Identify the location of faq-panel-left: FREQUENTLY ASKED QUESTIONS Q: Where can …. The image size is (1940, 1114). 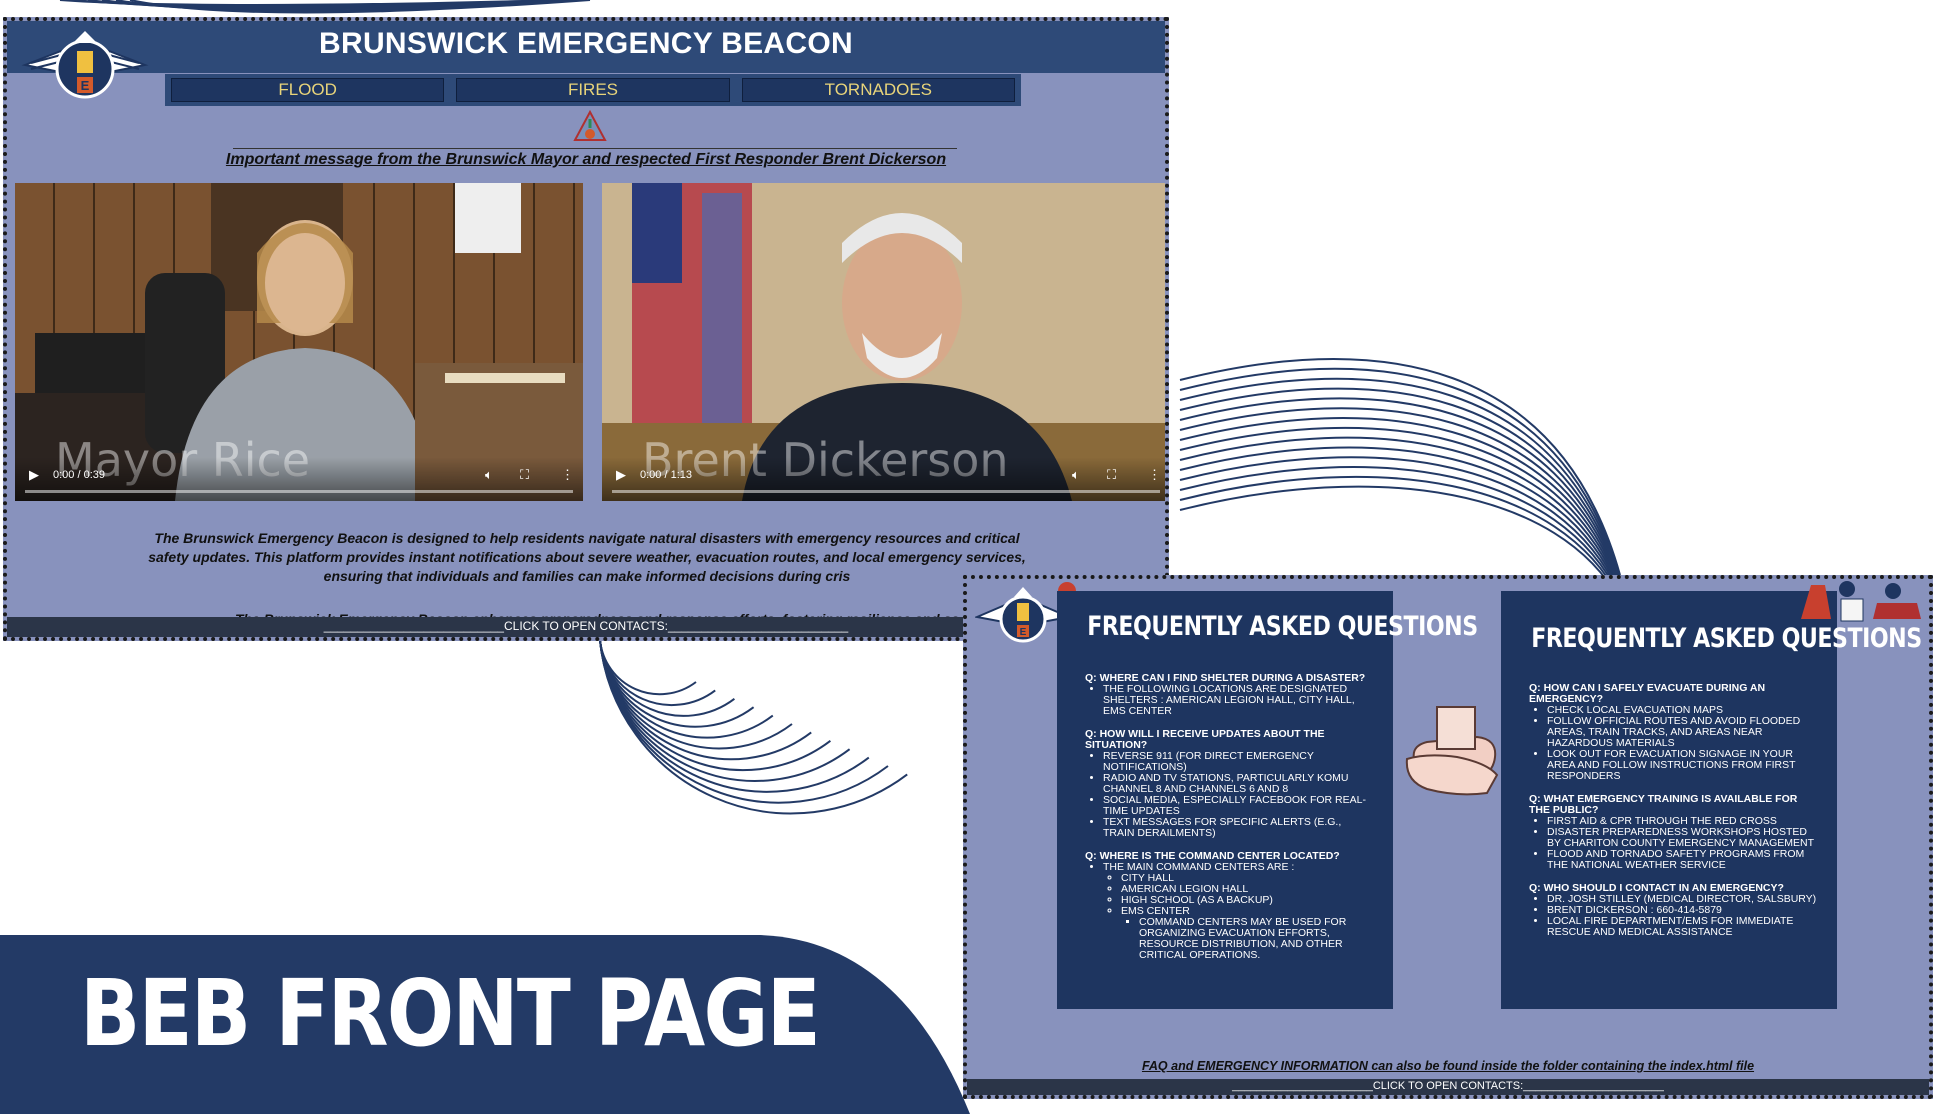
(1267, 800).